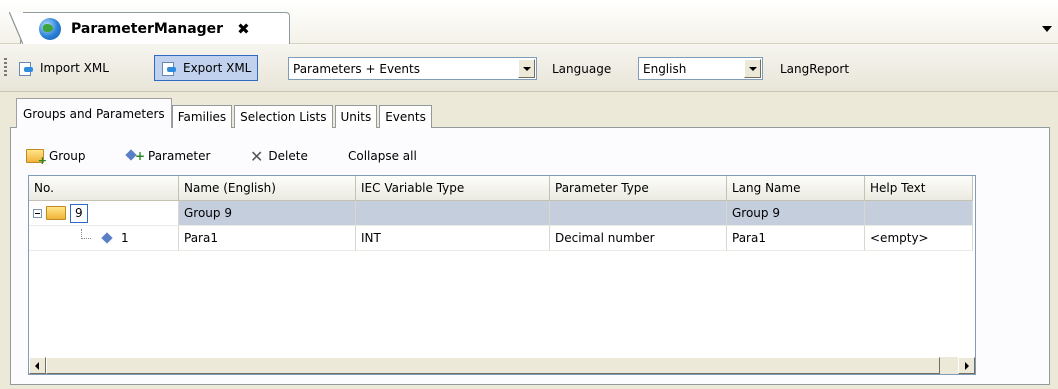  Describe the element at coordinates (919, 213) in the screenshot. I see `cell-help-text` at that location.